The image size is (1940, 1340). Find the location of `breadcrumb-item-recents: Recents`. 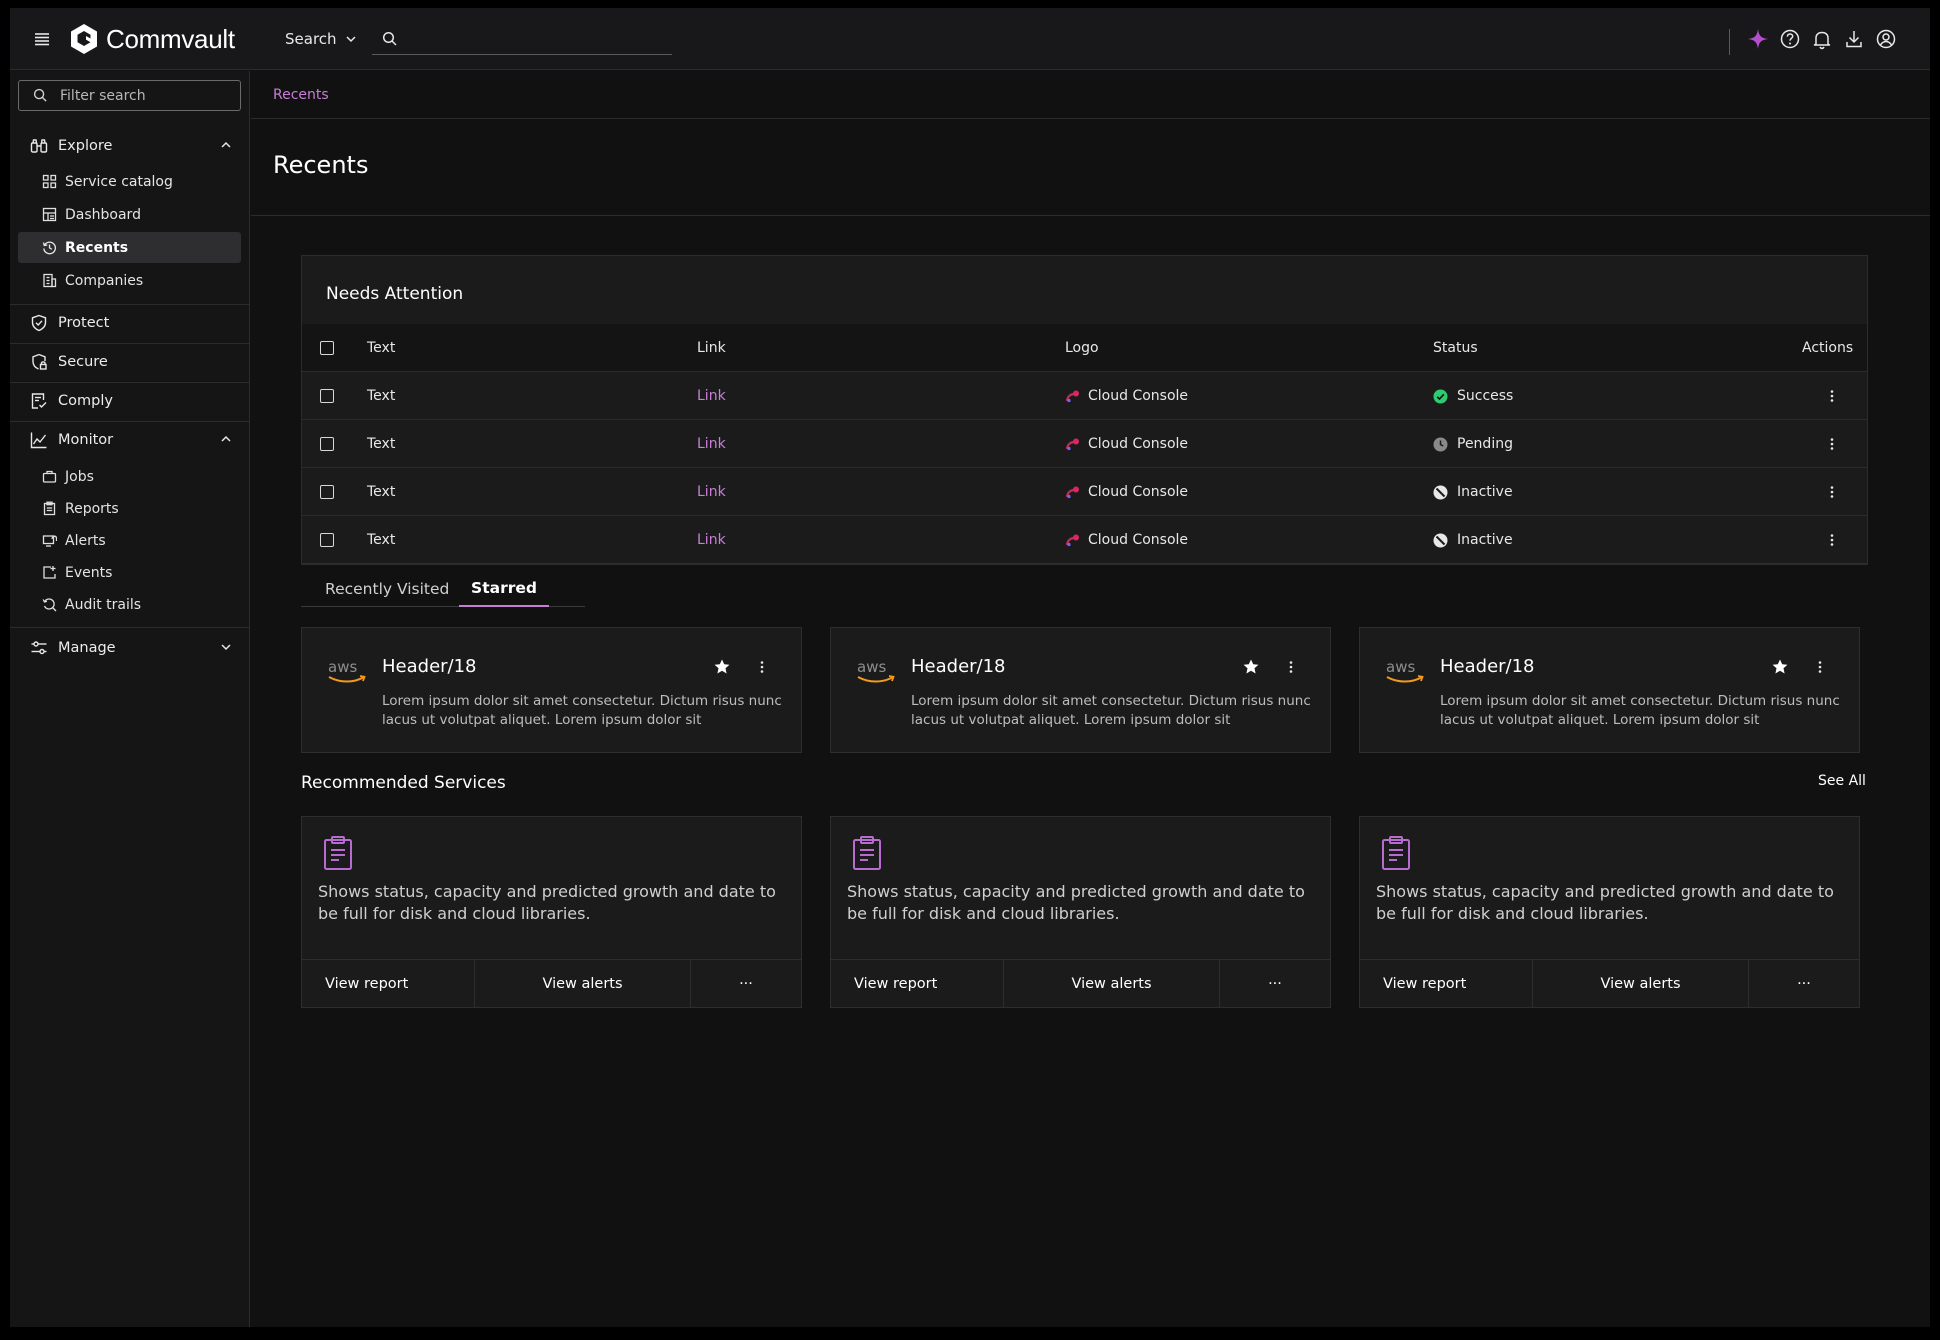

breadcrumb-item-recents: Recents is located at coordinates (301, 95).